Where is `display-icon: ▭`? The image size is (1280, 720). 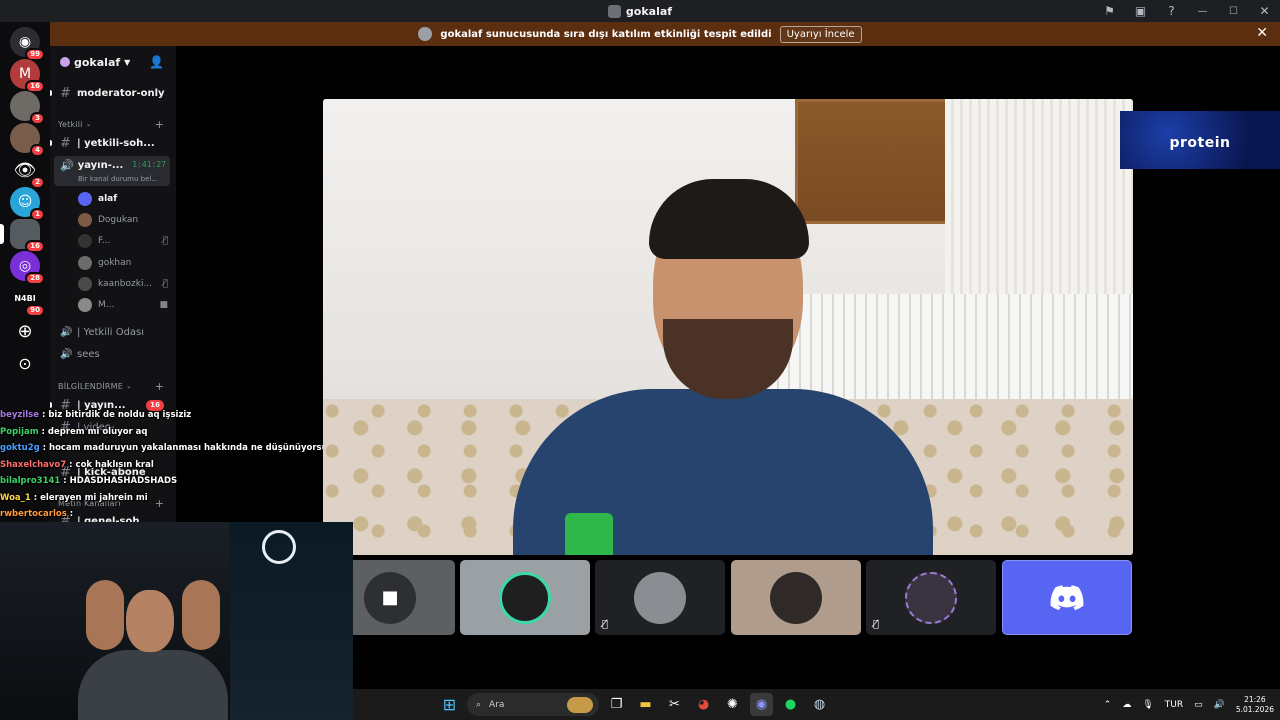 display-icon: ▭ is located at coordinates (1198, 705).